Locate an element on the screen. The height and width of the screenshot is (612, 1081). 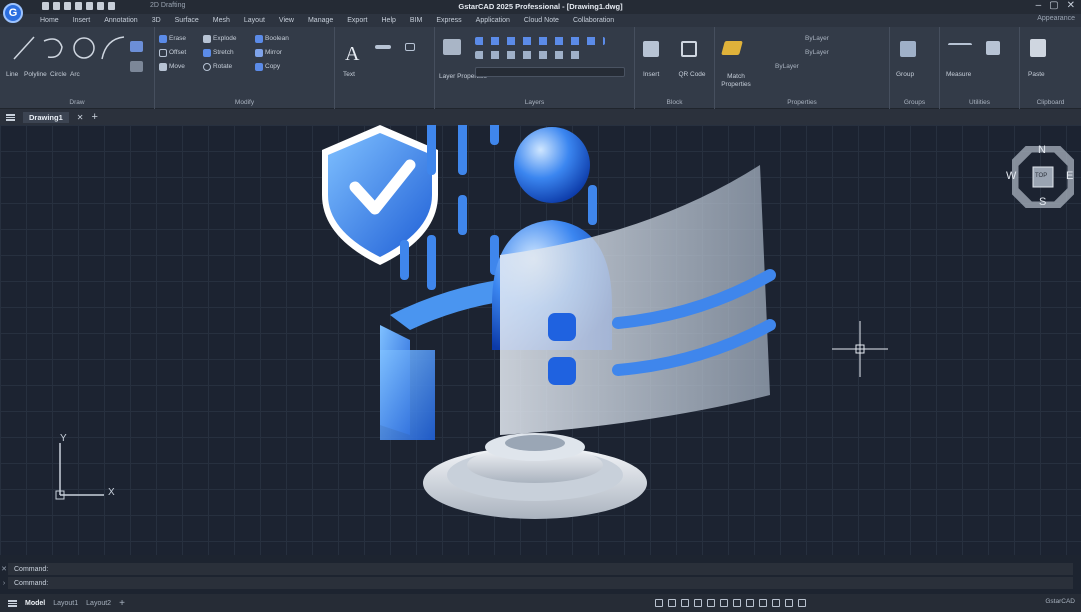
person-head is located at coordinates (552, 165).